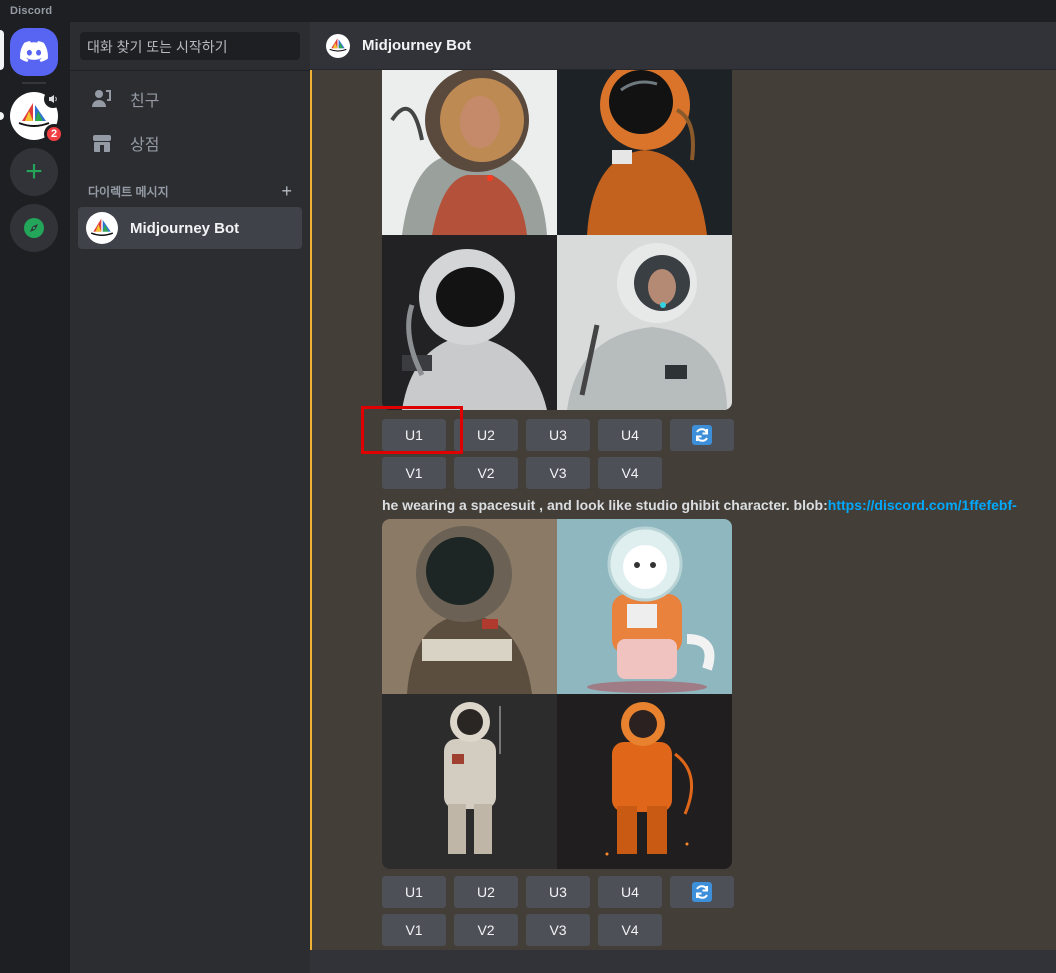  I want to click on mention-badge: 2, so click(54, 134).